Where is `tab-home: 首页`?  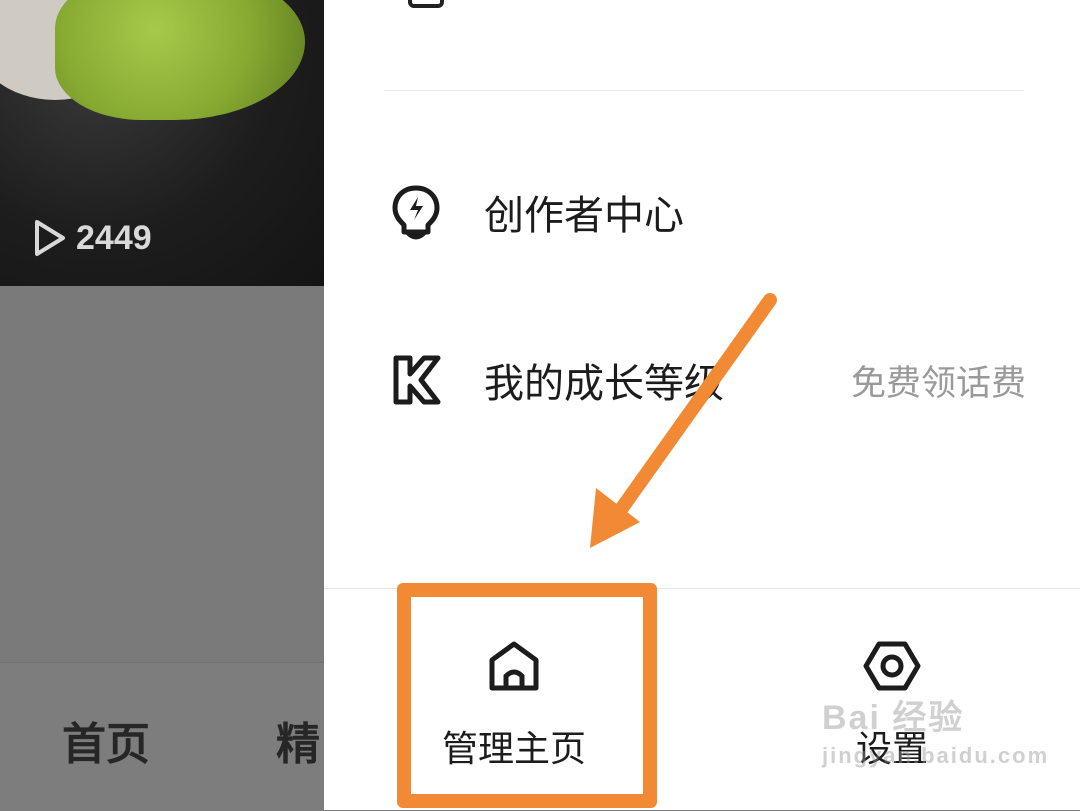
tab-home: 首页 is located at coordinates (106, 740).